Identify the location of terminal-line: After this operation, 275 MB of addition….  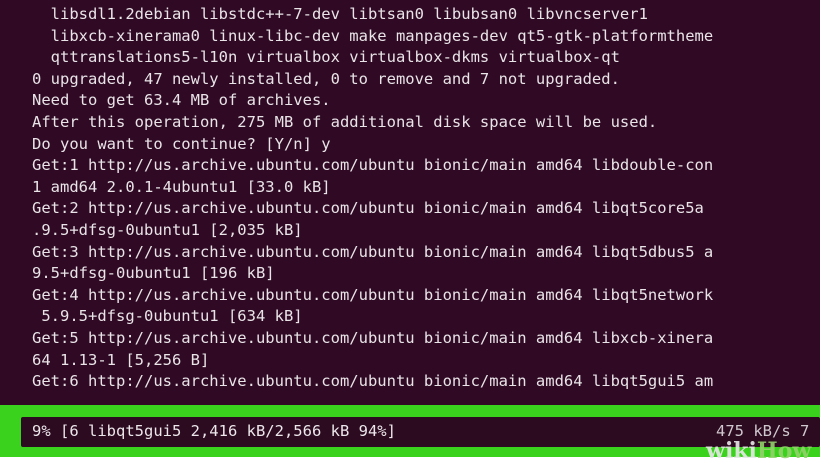
(345, 121).